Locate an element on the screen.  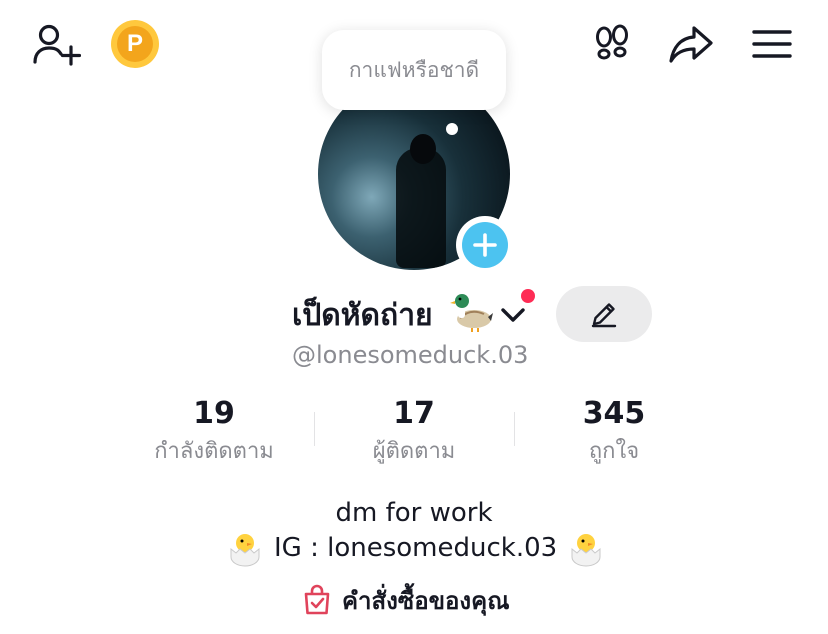
add-user-icon is located at coordinates (57, 45).